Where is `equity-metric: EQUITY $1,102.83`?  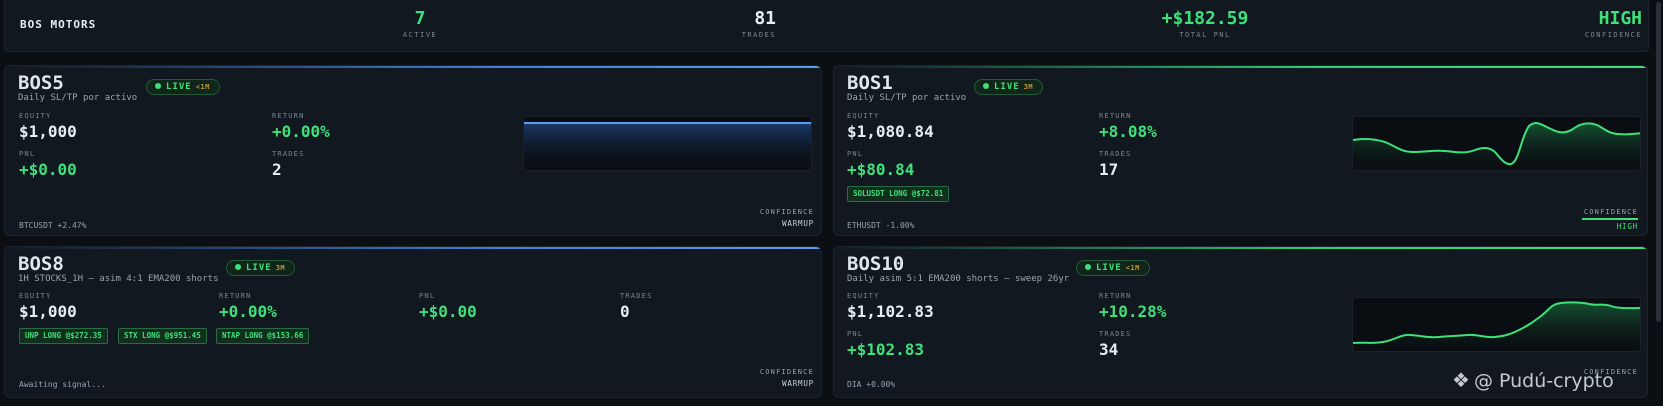 equity-metric: EQUITY $1,102.83 is located at coordinates (890, 306).